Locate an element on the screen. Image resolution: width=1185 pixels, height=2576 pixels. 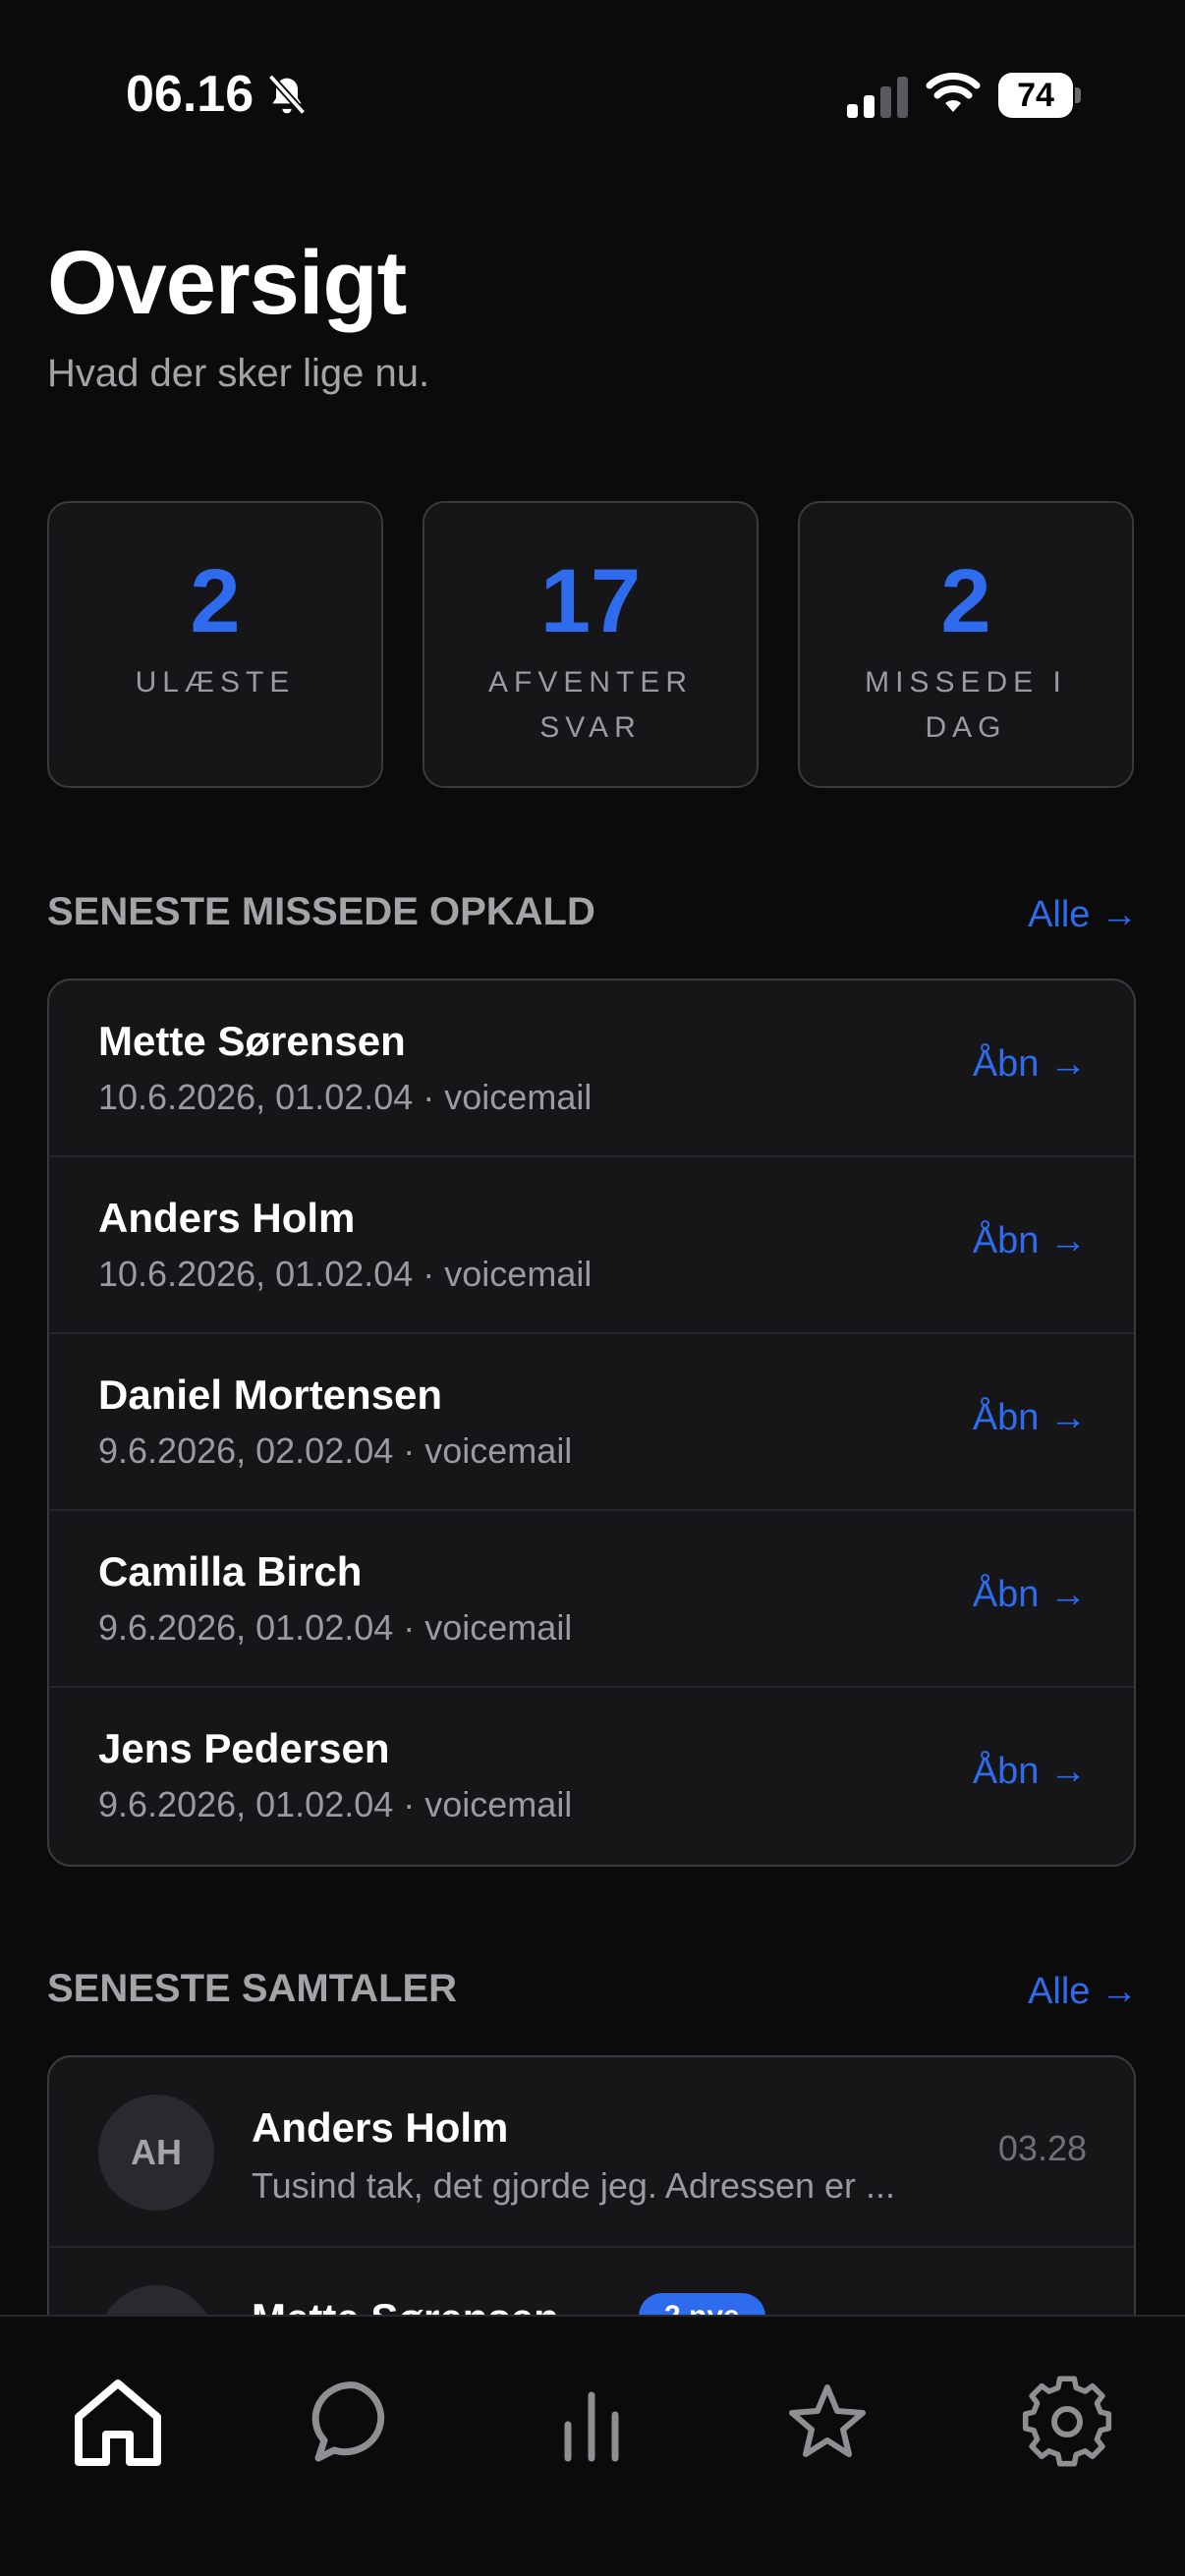
signal-icon is located at coordinates (878, 97).